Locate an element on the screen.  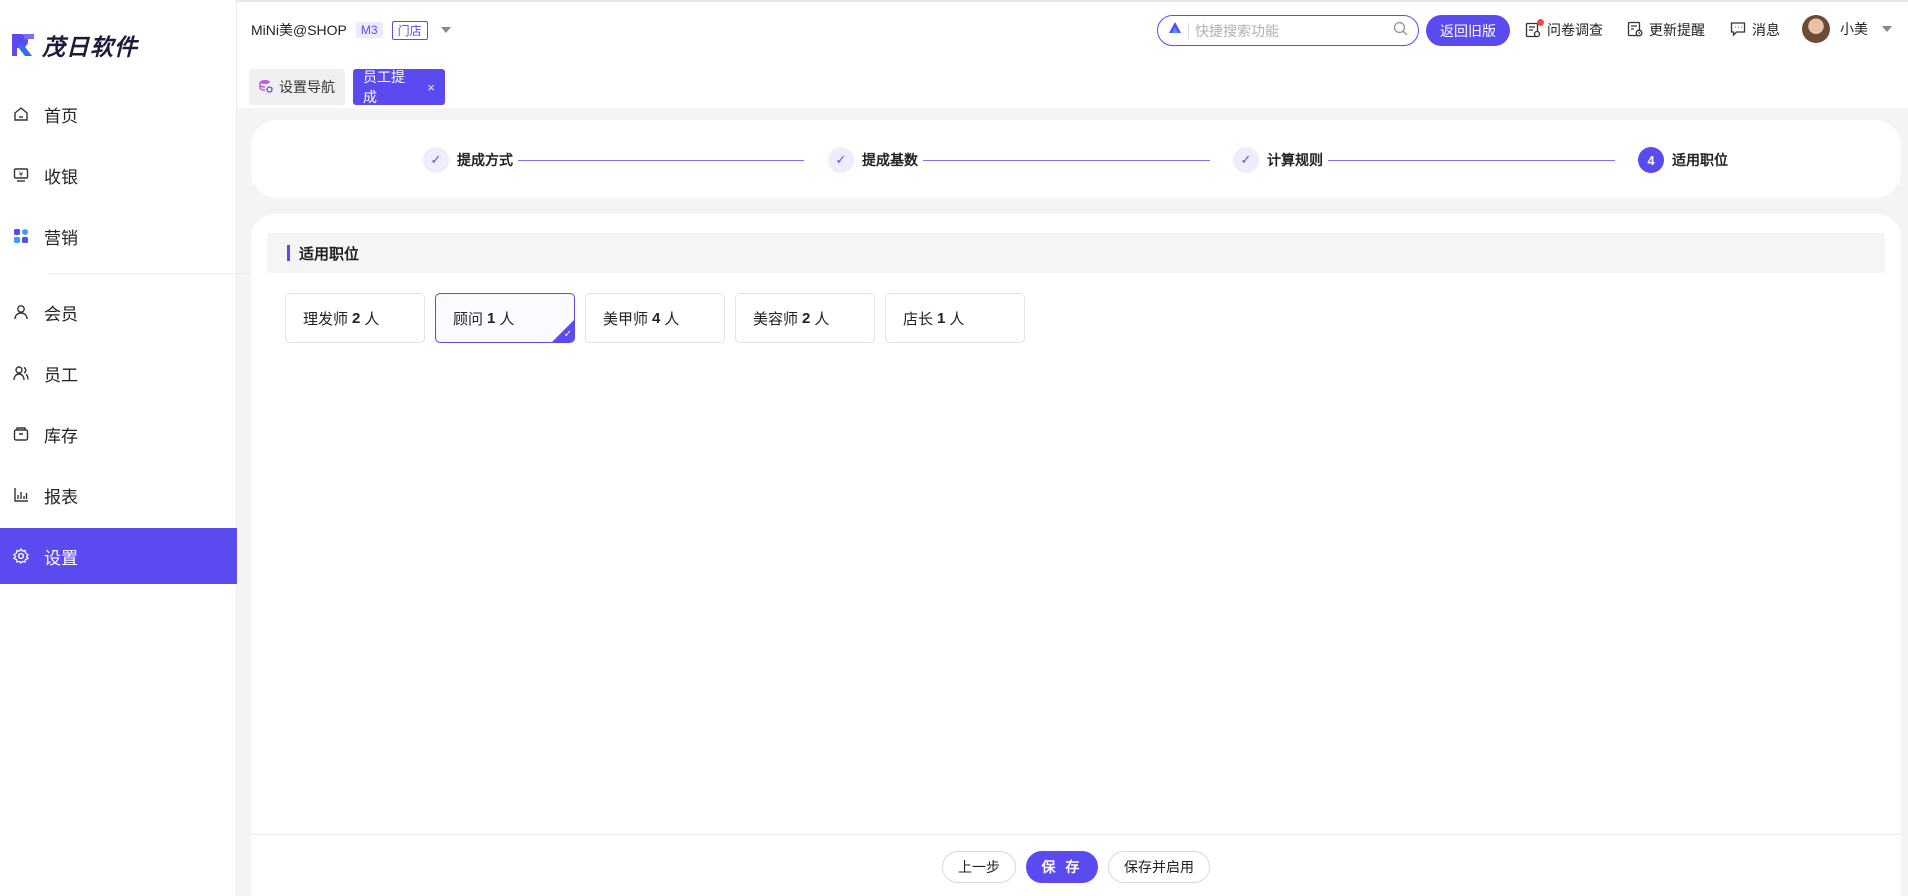
position-option: 美甲师 4 人 is located at coordinates (655, 318).